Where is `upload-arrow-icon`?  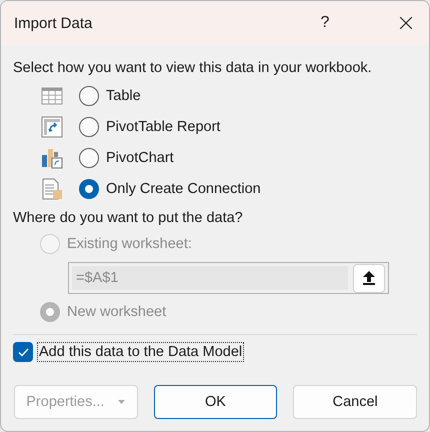 upload-arrow-icon is located at coordinates (369, 278).